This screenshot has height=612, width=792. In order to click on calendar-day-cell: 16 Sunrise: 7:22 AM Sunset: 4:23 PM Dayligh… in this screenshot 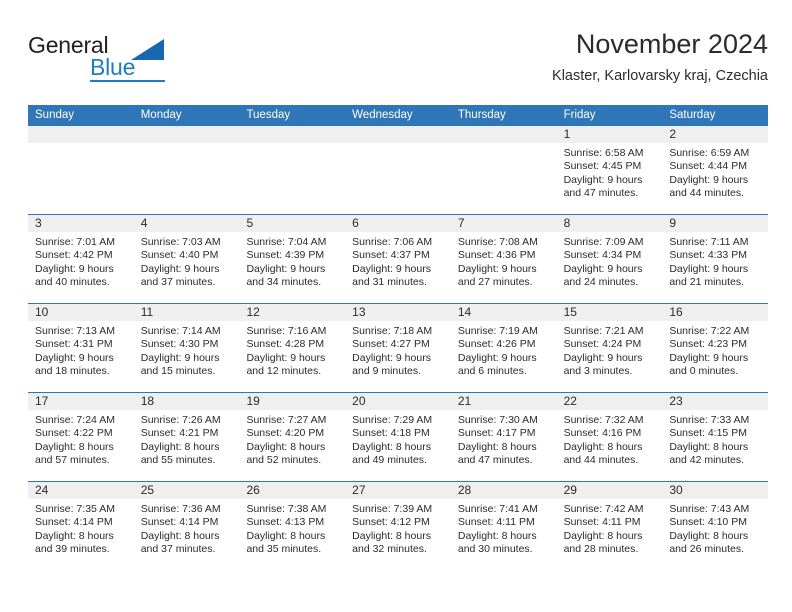, I will do `click(715, 348)`.